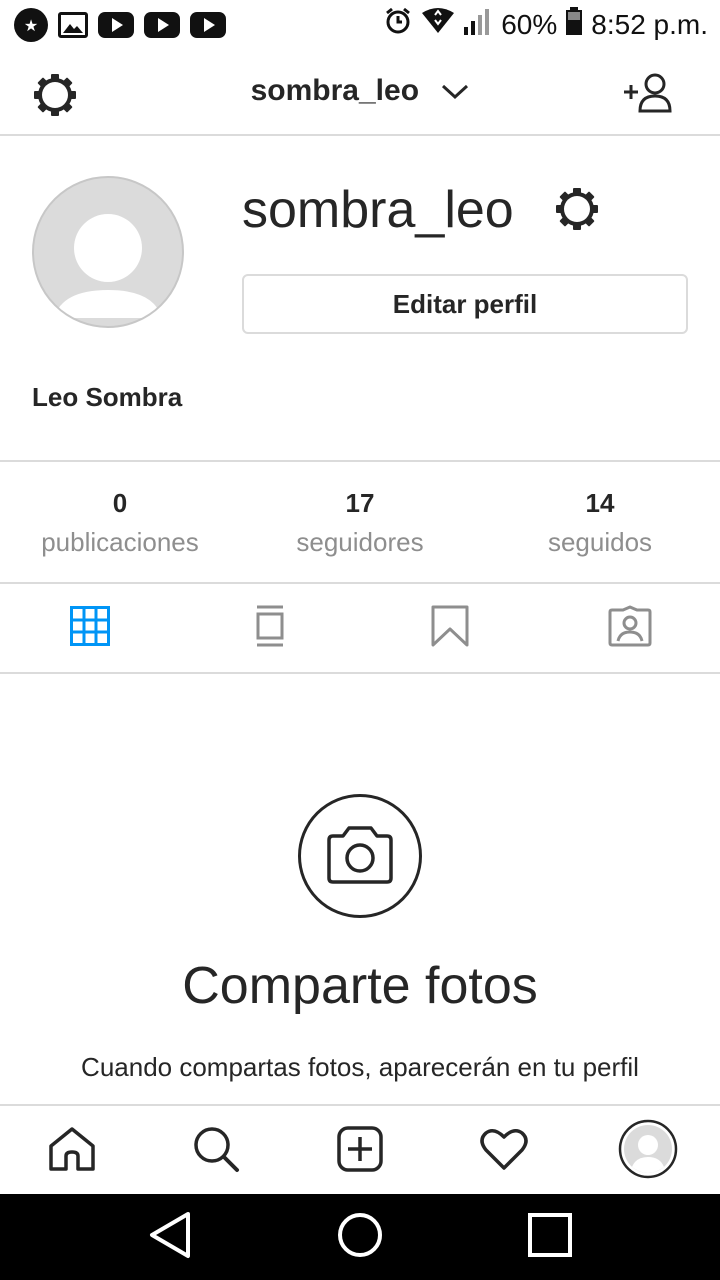  I want to click on bottom-navigation, so click(360, 1149).